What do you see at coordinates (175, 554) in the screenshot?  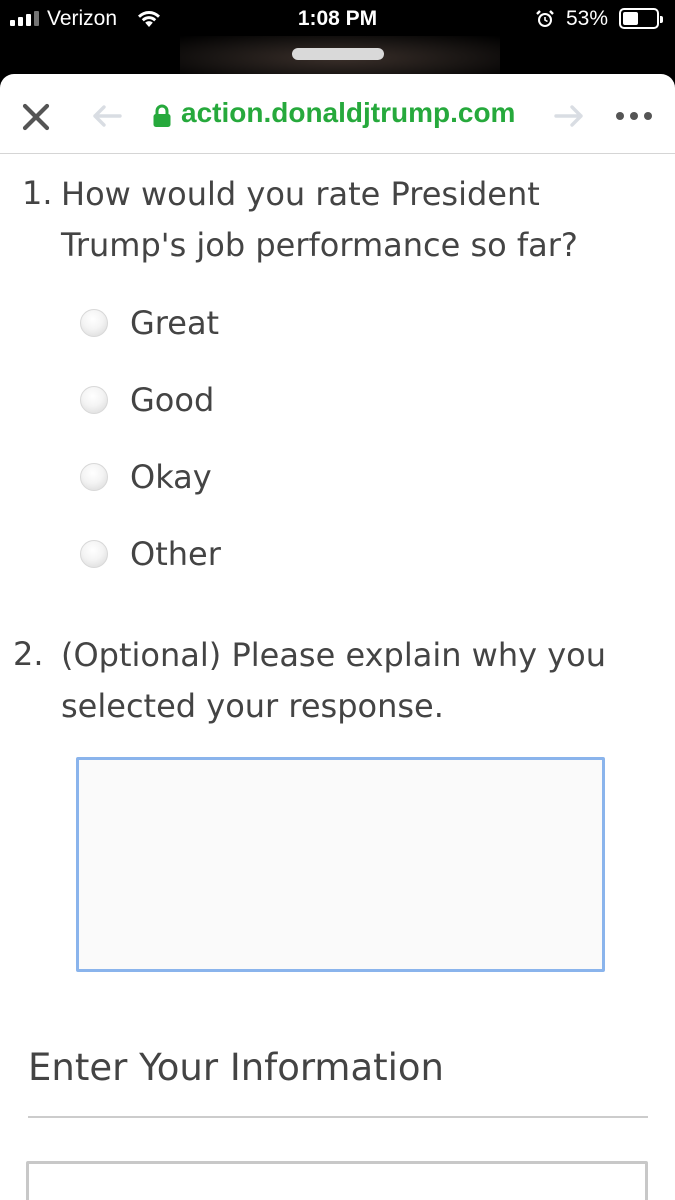 I see `option-label: Other` at bounding box center [175, 554].